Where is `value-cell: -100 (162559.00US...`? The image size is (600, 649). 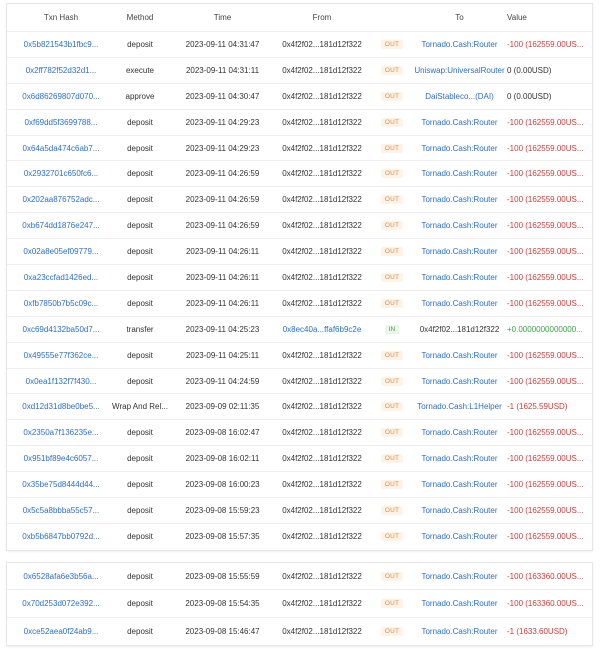 value-cell: -100 (162559.00US... is located at coordinates (545, 355).